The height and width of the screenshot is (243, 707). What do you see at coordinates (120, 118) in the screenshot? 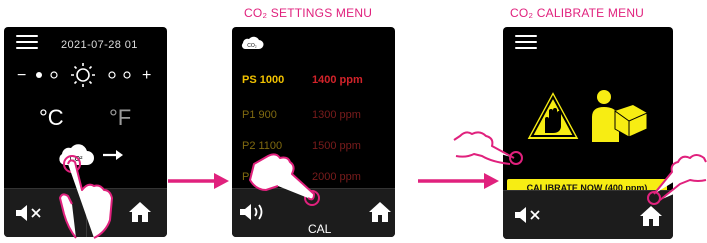
I see `fahrenheit-option: °F` at bounding box center [120, 118].